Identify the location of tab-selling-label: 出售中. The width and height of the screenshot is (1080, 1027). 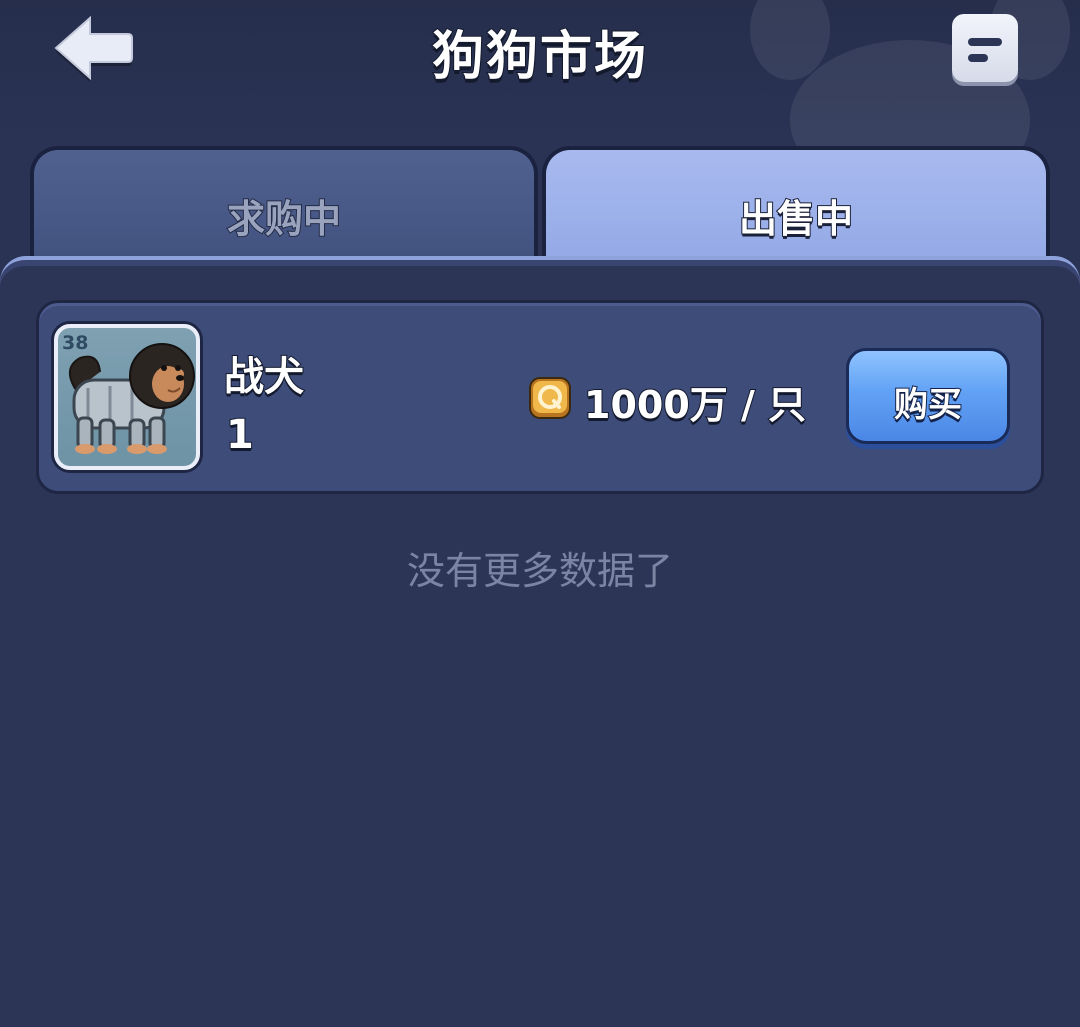
(796, 219).